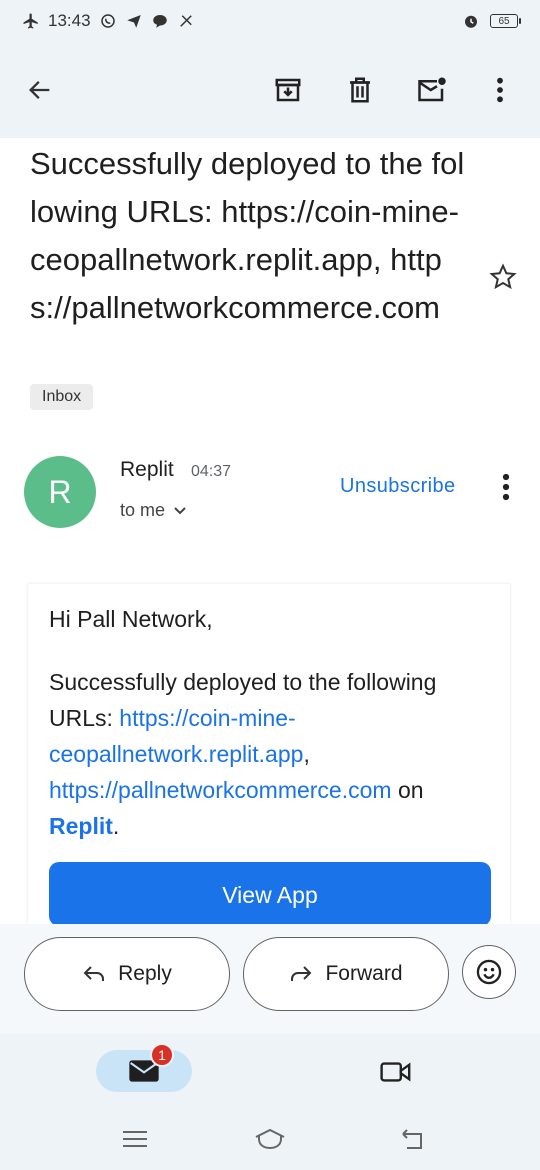 This screenshot has height=1170, width=540. I want to click on meet-tab, so click(396, 1072).